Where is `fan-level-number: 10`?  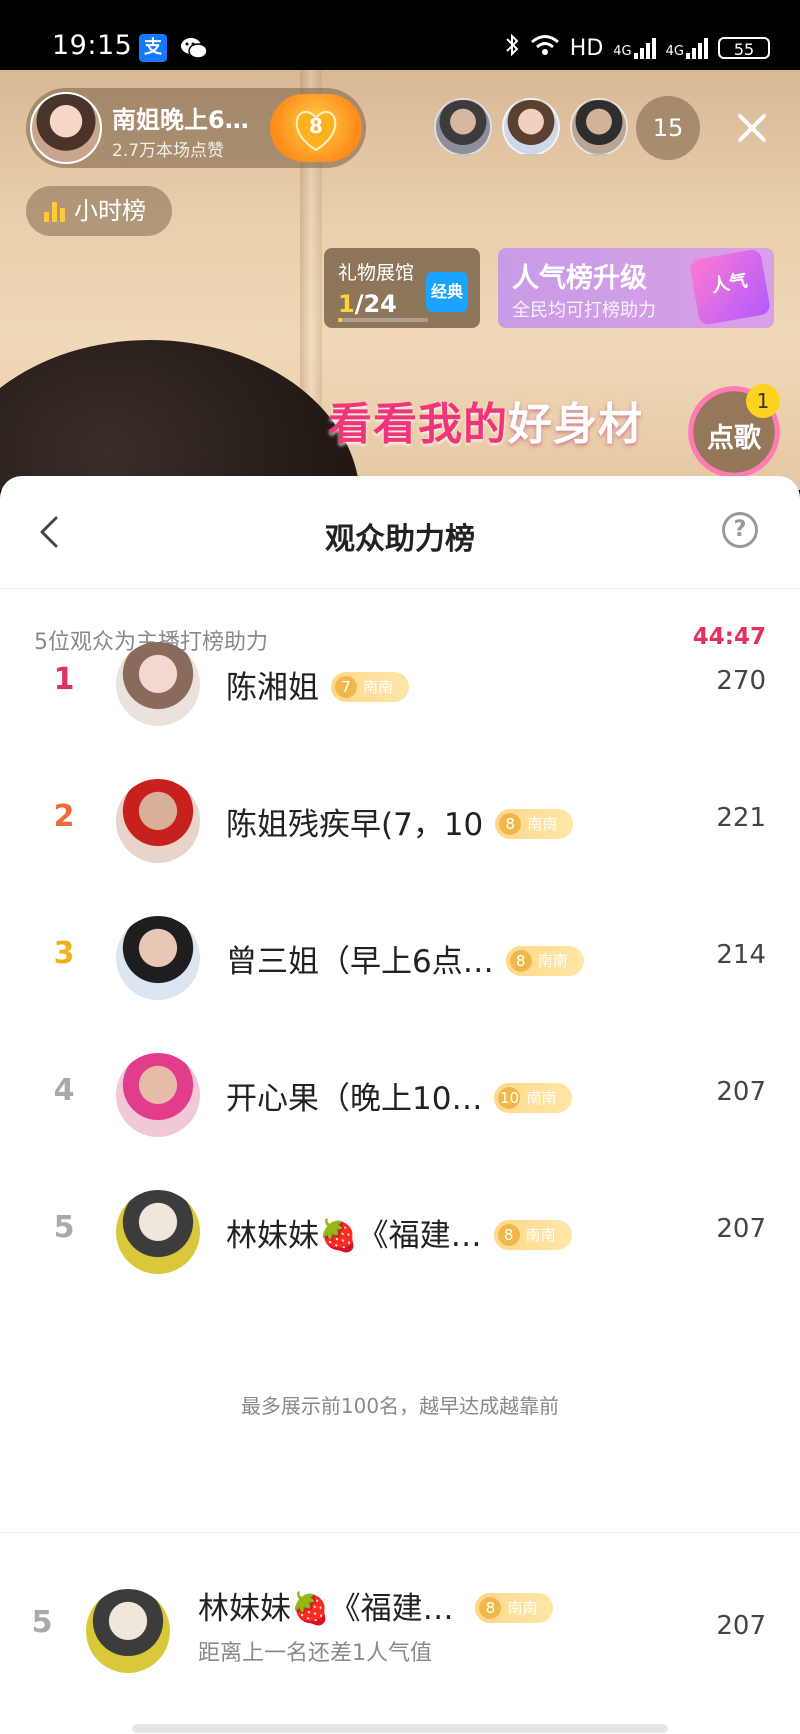
fan-level-number: 10 is located at coordinates (509, 1097).